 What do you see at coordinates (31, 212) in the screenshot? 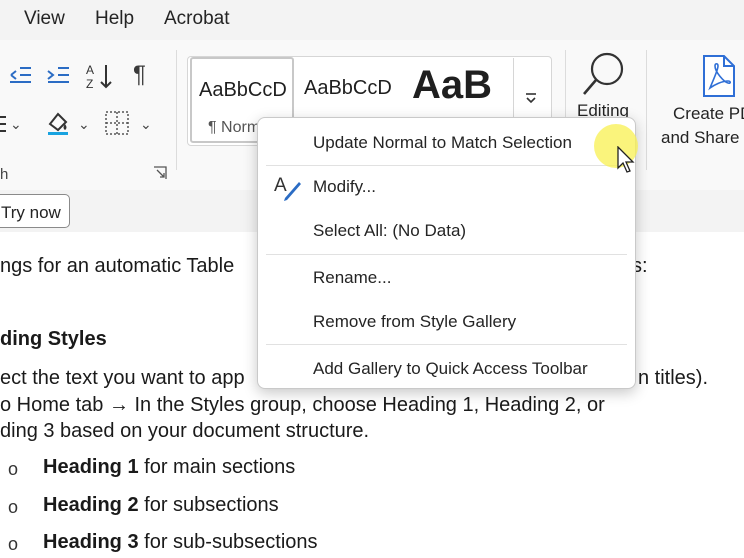
I see `try-now-label: Try now` at bounding box center [31, 212].